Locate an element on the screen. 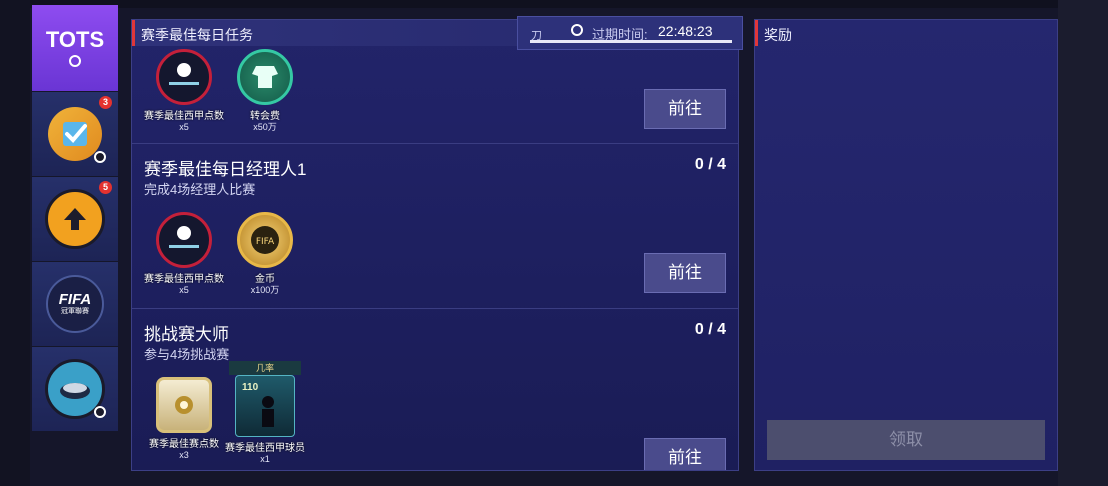 The width and height of the screenshot is (1108, 486). reward-name: 金币 is located at coordinates (265, 279).